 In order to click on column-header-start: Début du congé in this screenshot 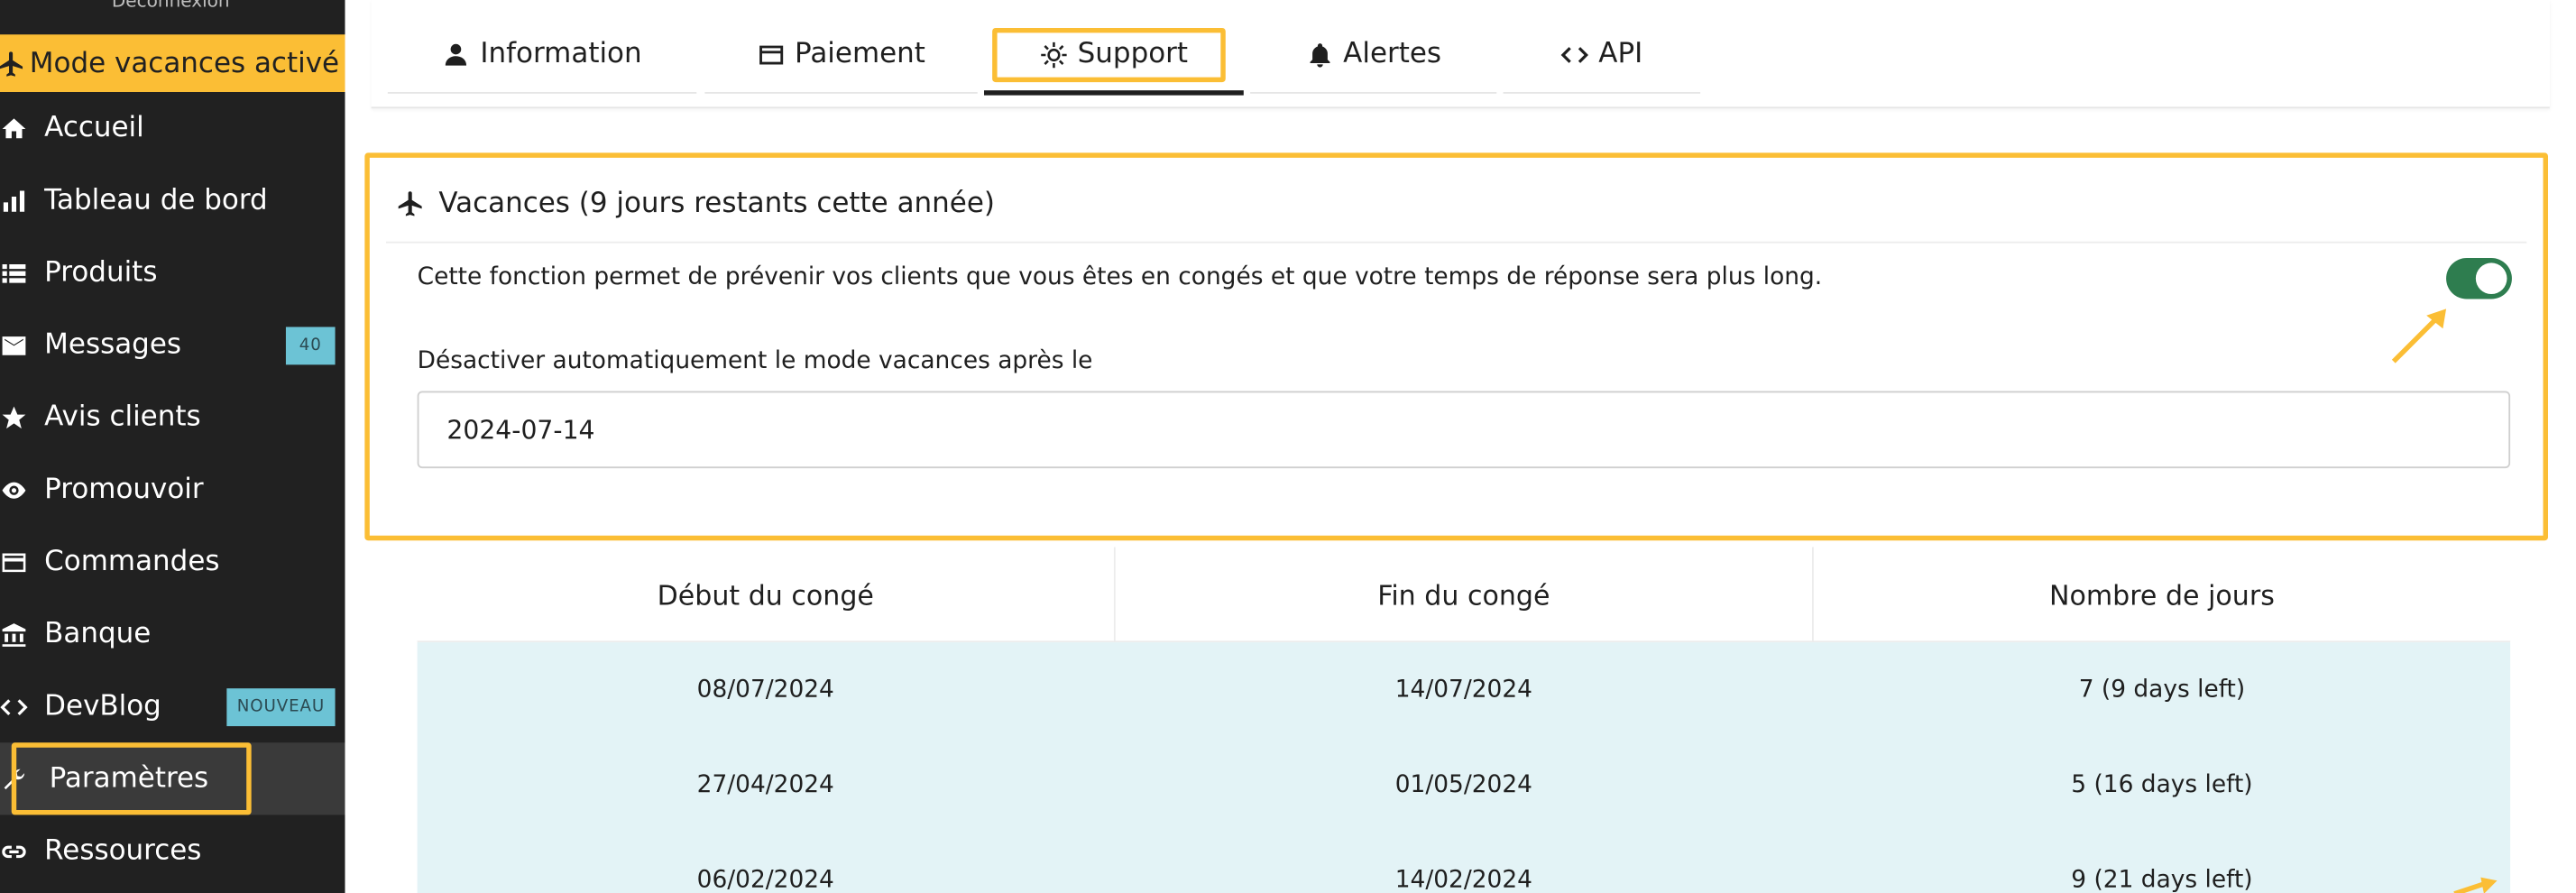, I will do `click(766, 595)`.